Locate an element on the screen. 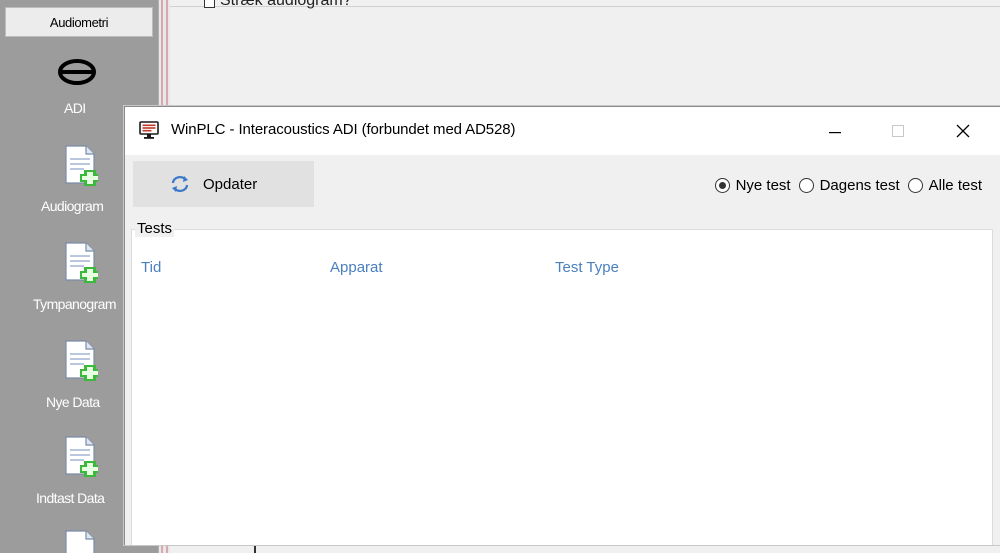 This screenshot has height=553, width=1000. radio-dagens-test: Dagens test is located at coordinates (849, 185).